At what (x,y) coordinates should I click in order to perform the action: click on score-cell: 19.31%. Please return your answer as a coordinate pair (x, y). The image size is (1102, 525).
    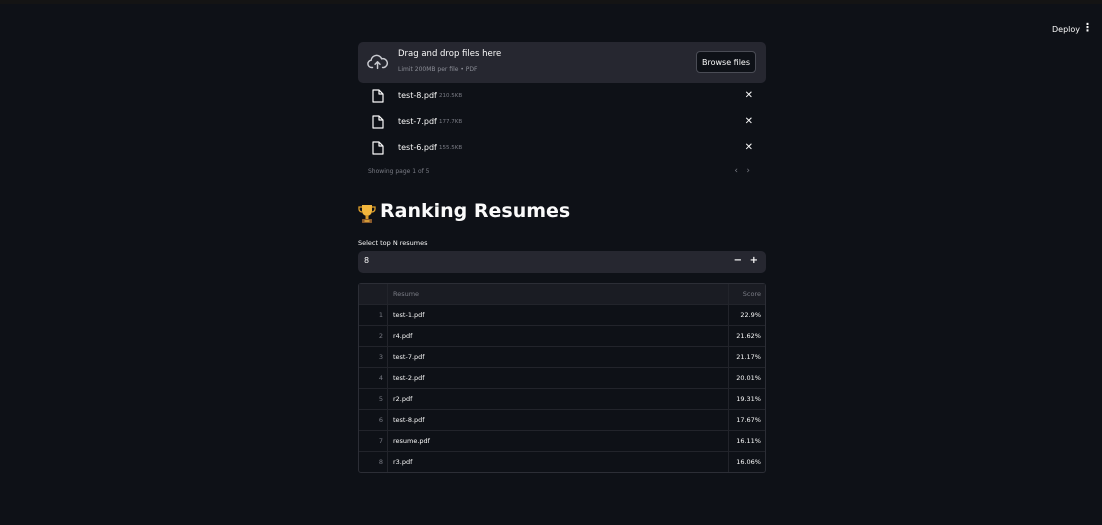
    Looking at the image, I should click on (747, 399).